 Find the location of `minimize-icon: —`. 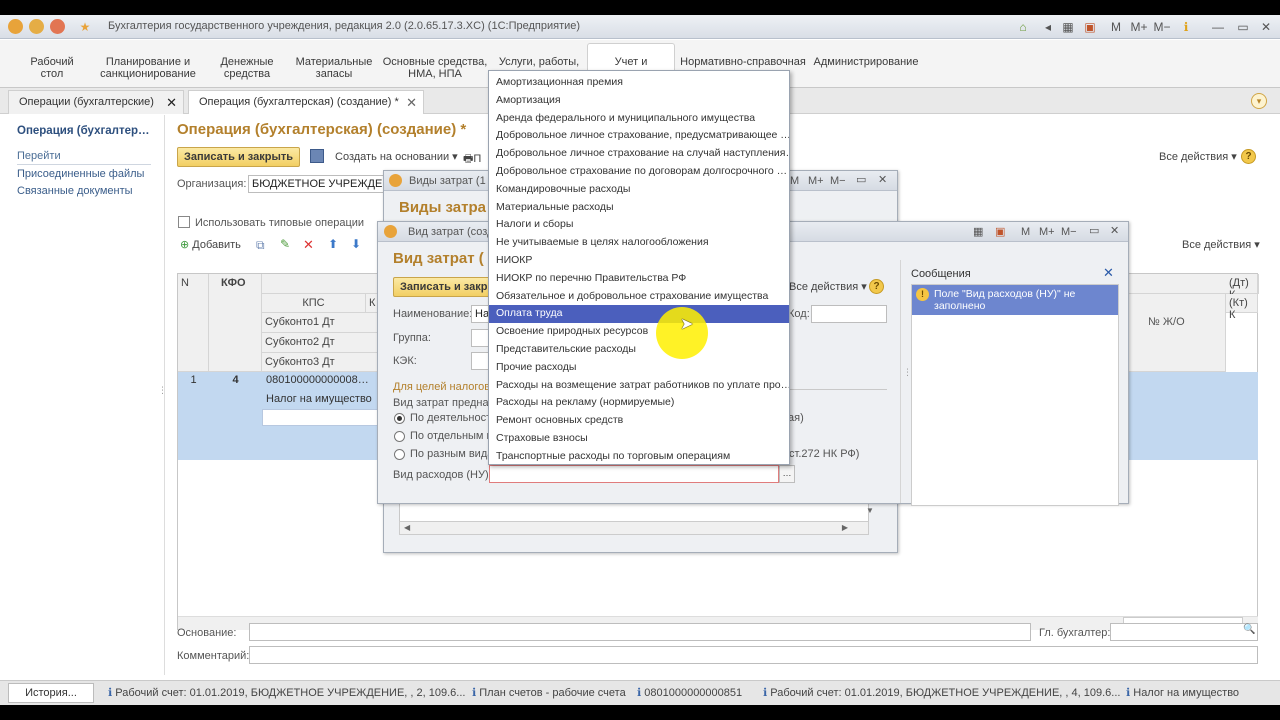

minimize-icon: — is located at coordinates (1218, 27).